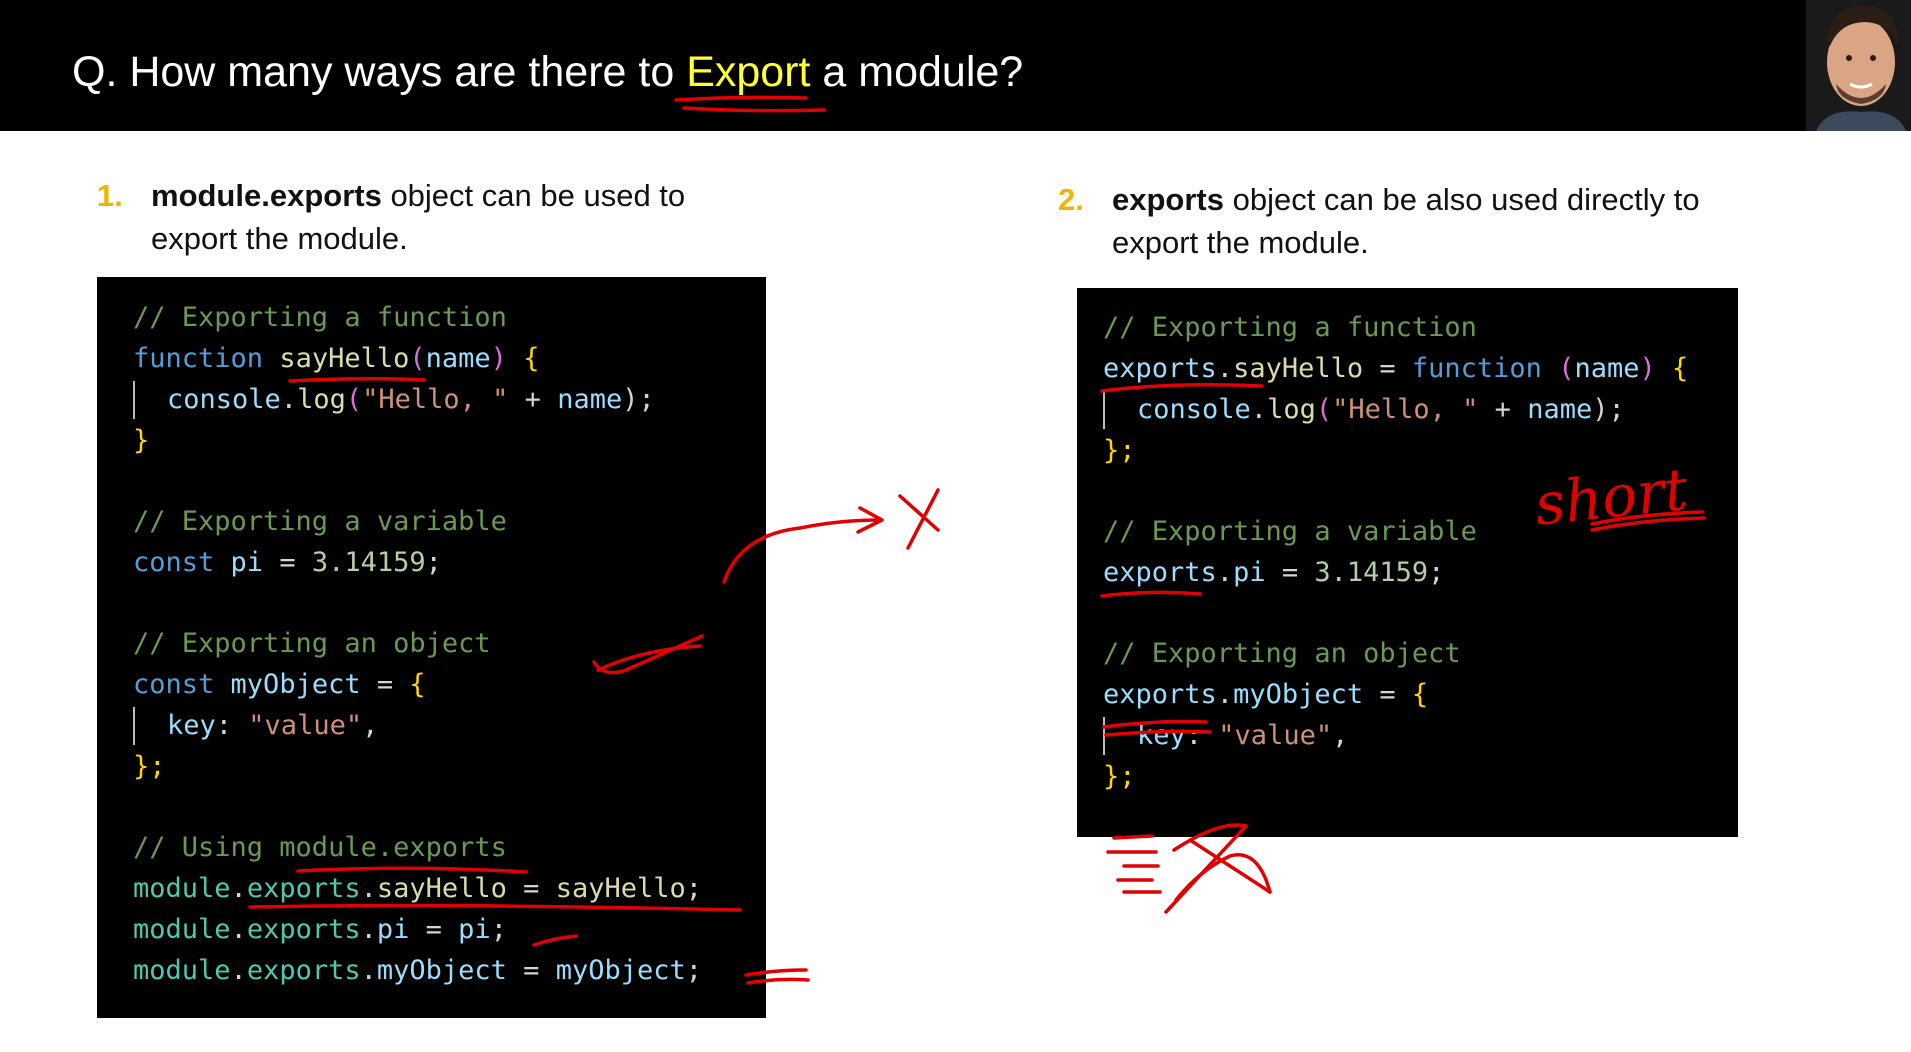 This screenshot has height=1052, width=1911. I want to click on equals-mark, so click(777, 976).